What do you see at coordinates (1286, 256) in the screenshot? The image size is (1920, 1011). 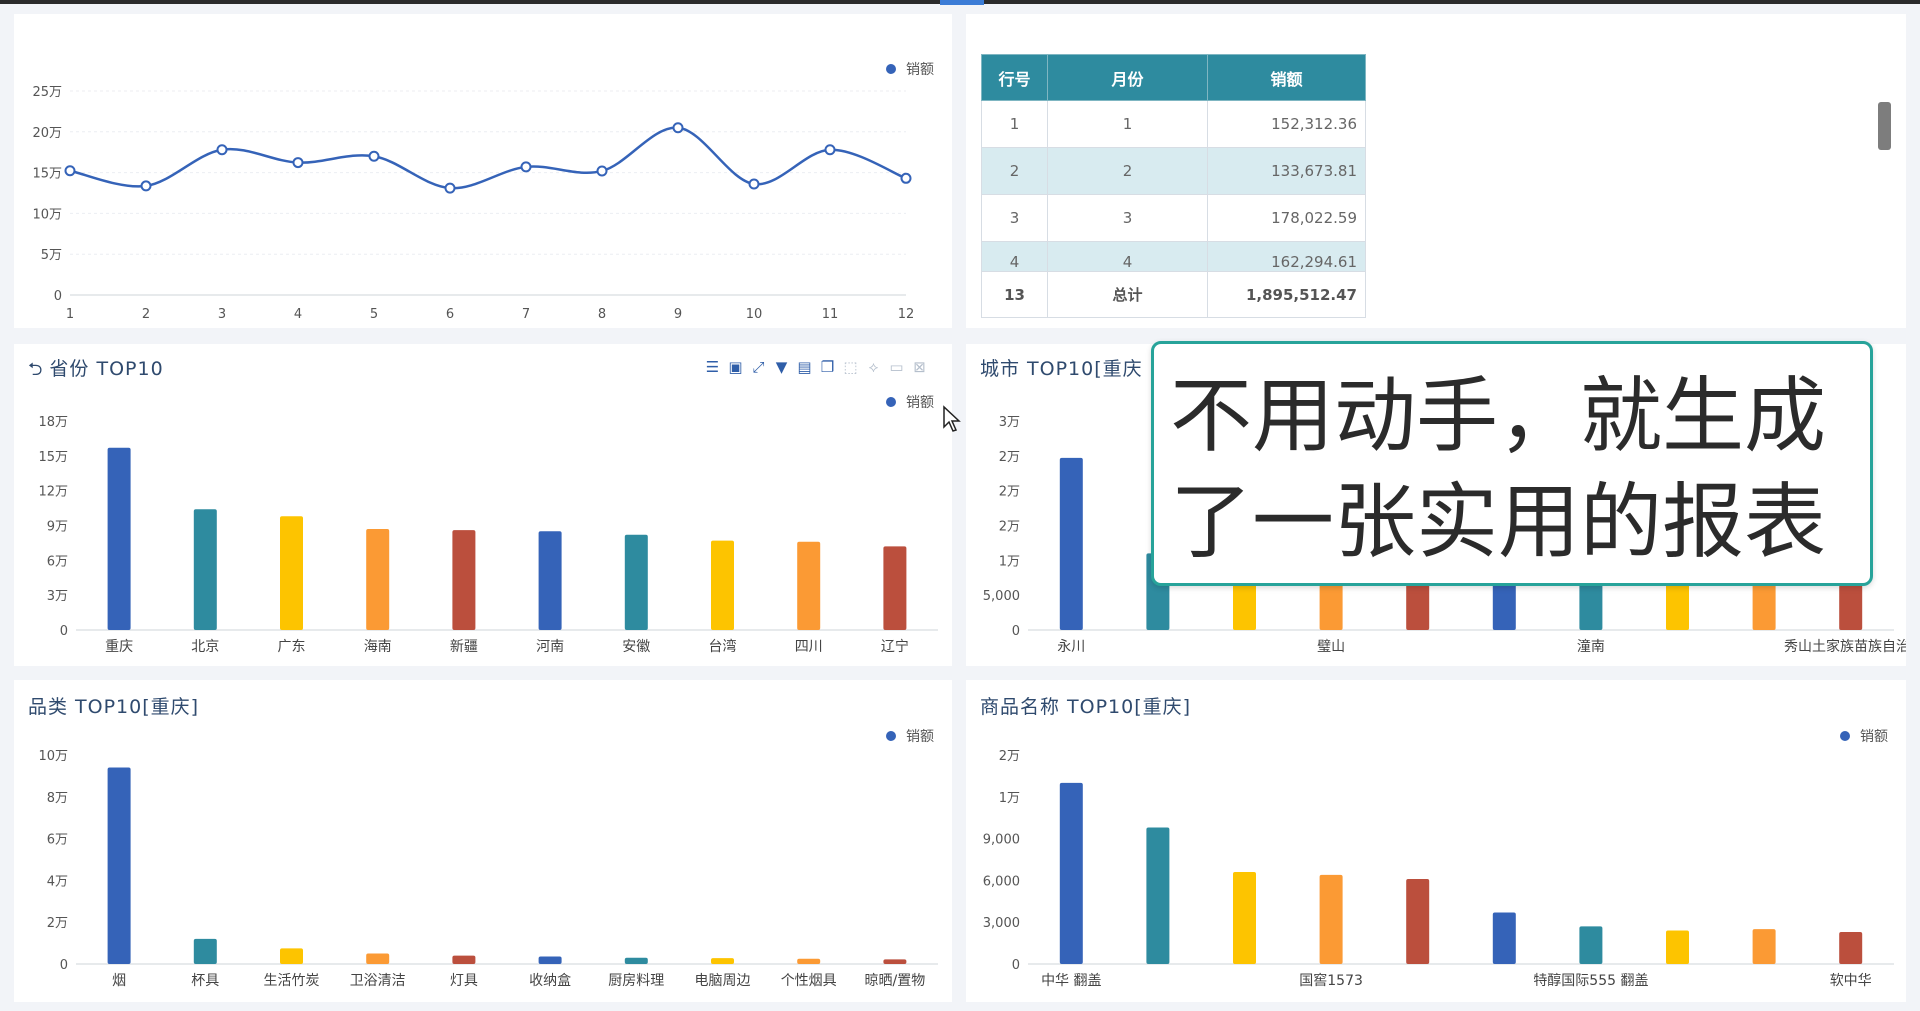 I see `cell-sales: 162,294.61` at bounding box center [1286, 256].